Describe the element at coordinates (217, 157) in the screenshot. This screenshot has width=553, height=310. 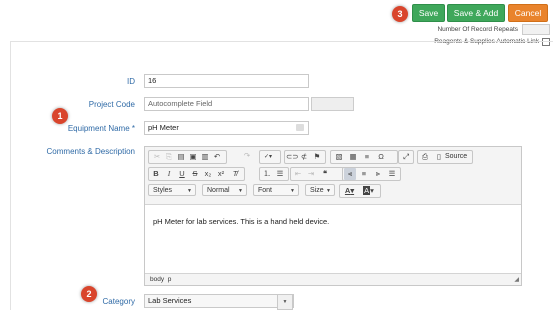
I see `undo-icon: ↶` at that location.